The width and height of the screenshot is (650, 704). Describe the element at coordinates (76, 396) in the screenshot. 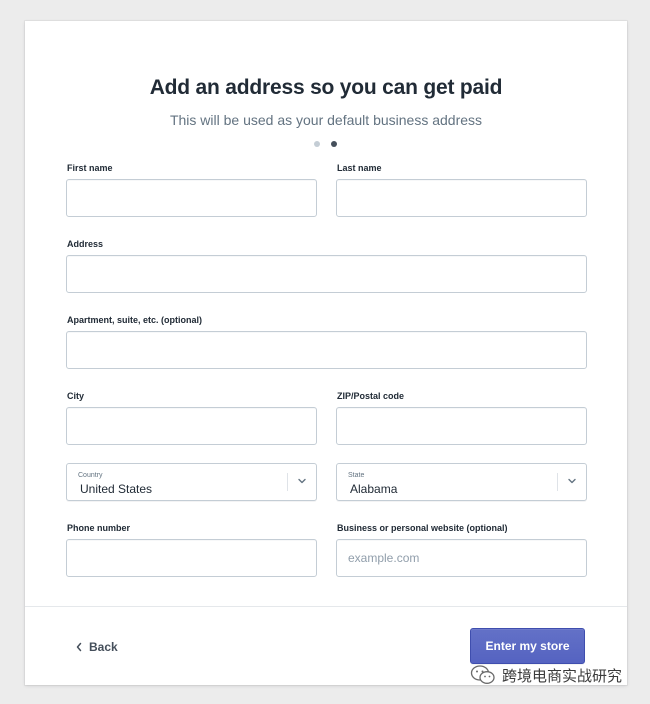

I see `city-label: City` at that location.